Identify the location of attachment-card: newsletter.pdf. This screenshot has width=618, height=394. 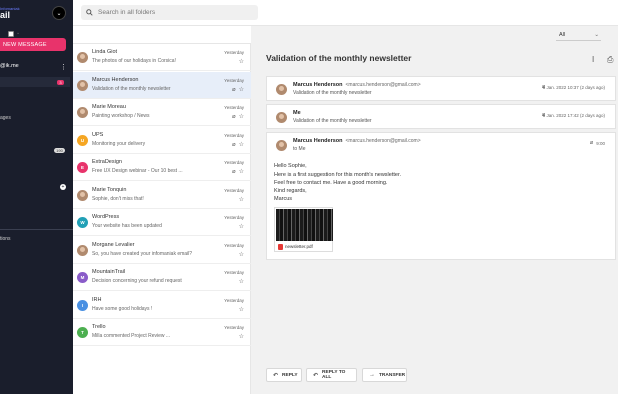
(303, 229).